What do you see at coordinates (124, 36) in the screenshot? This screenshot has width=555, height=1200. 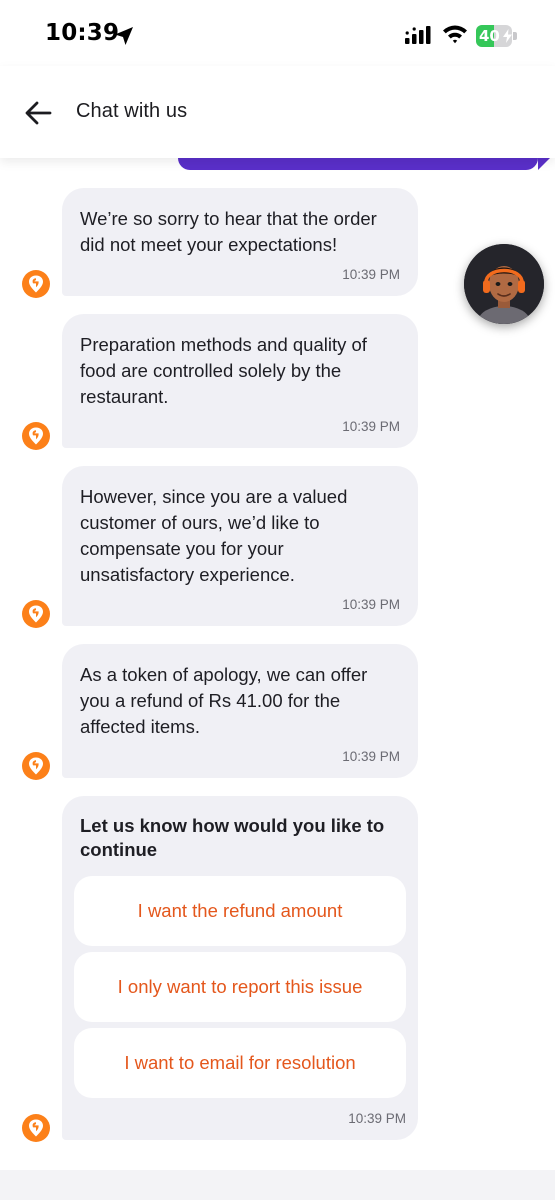 I see `location-arrow-icon` at bounding box center [124, 36].